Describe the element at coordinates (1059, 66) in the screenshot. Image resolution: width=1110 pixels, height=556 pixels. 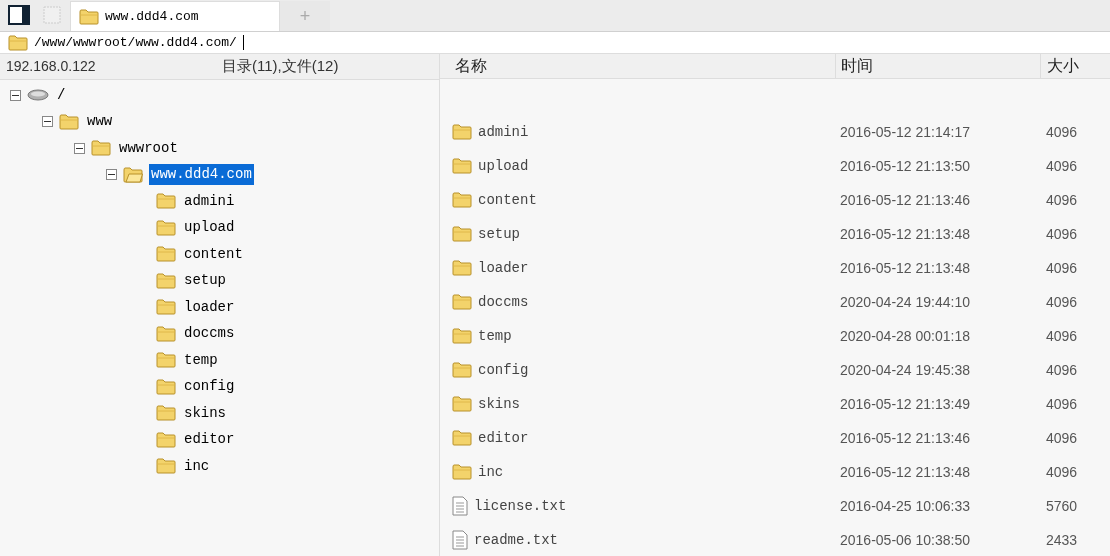
I see `column-header: 大小` at that location.